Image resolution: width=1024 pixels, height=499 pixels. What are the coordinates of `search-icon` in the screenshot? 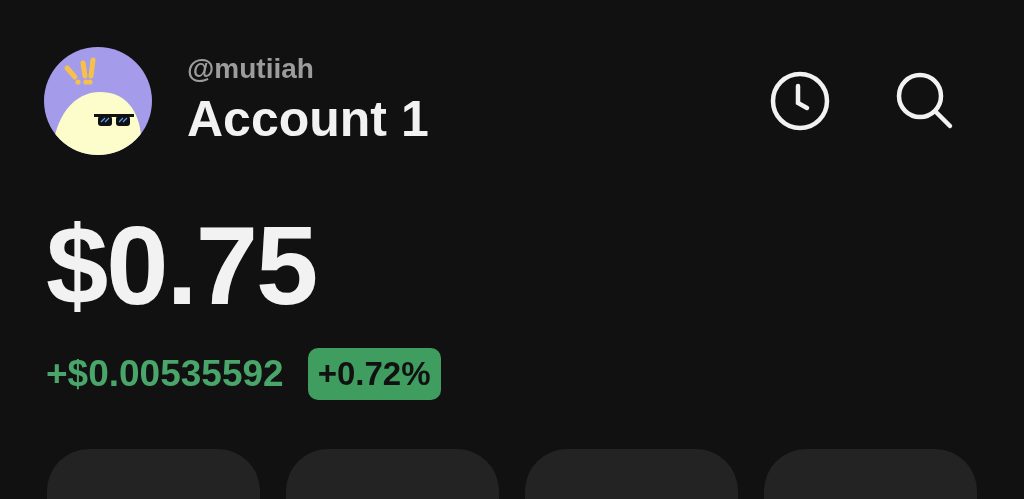 It's located at (925, 101).